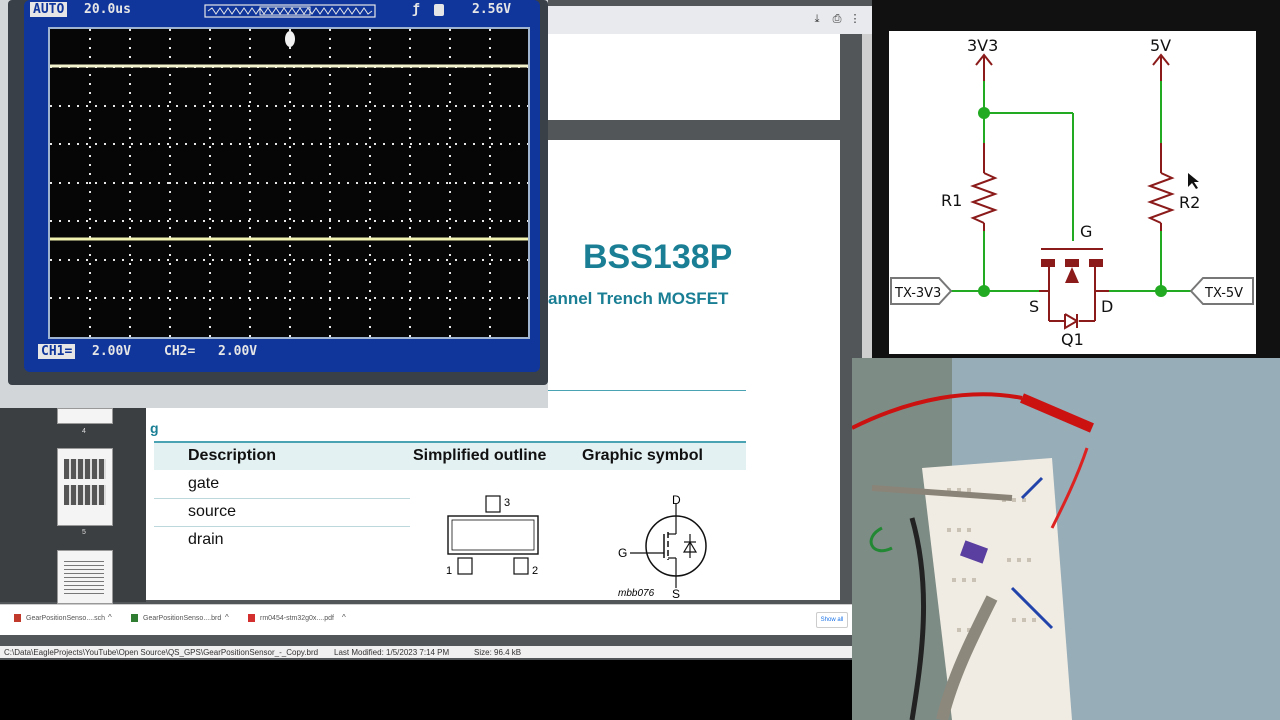  What do you see at coordinates (85, 487) in the screenshot?
I see `page-thumbnail-active` at bounding box center [85, 487].